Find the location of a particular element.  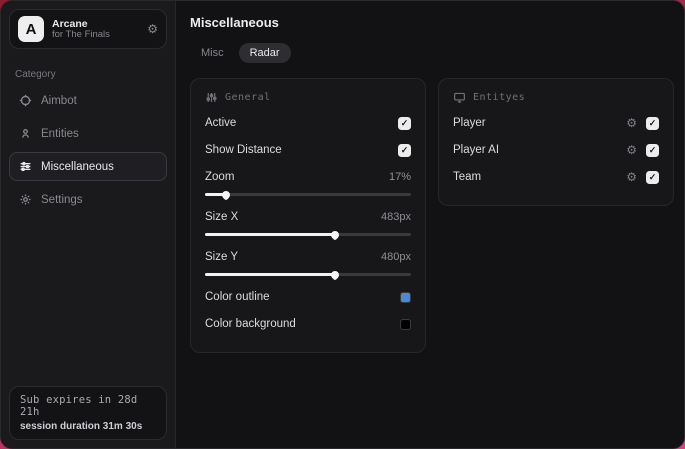

slider-row-zoom: Zoom 17% is located at coordinates (308, 177).